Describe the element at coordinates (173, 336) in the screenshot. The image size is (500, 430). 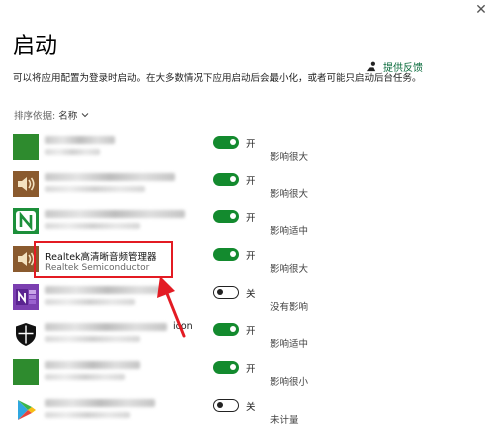
I see `startup-app-row: icon 开 影响适中` at that location.